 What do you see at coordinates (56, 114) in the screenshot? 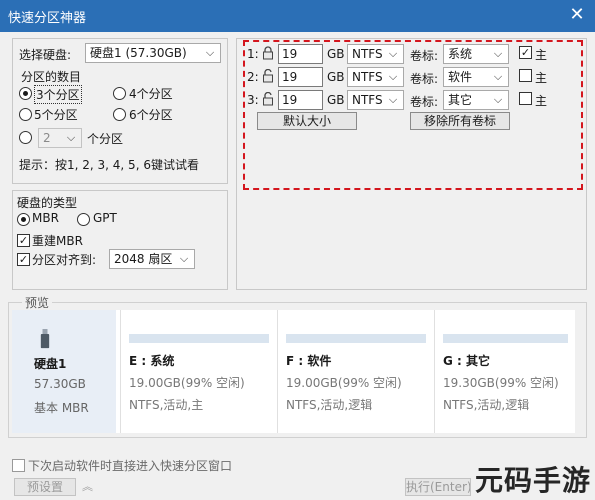
I see `radio-5-partitions-label: 5个分区` at bounding box center [56, 114].